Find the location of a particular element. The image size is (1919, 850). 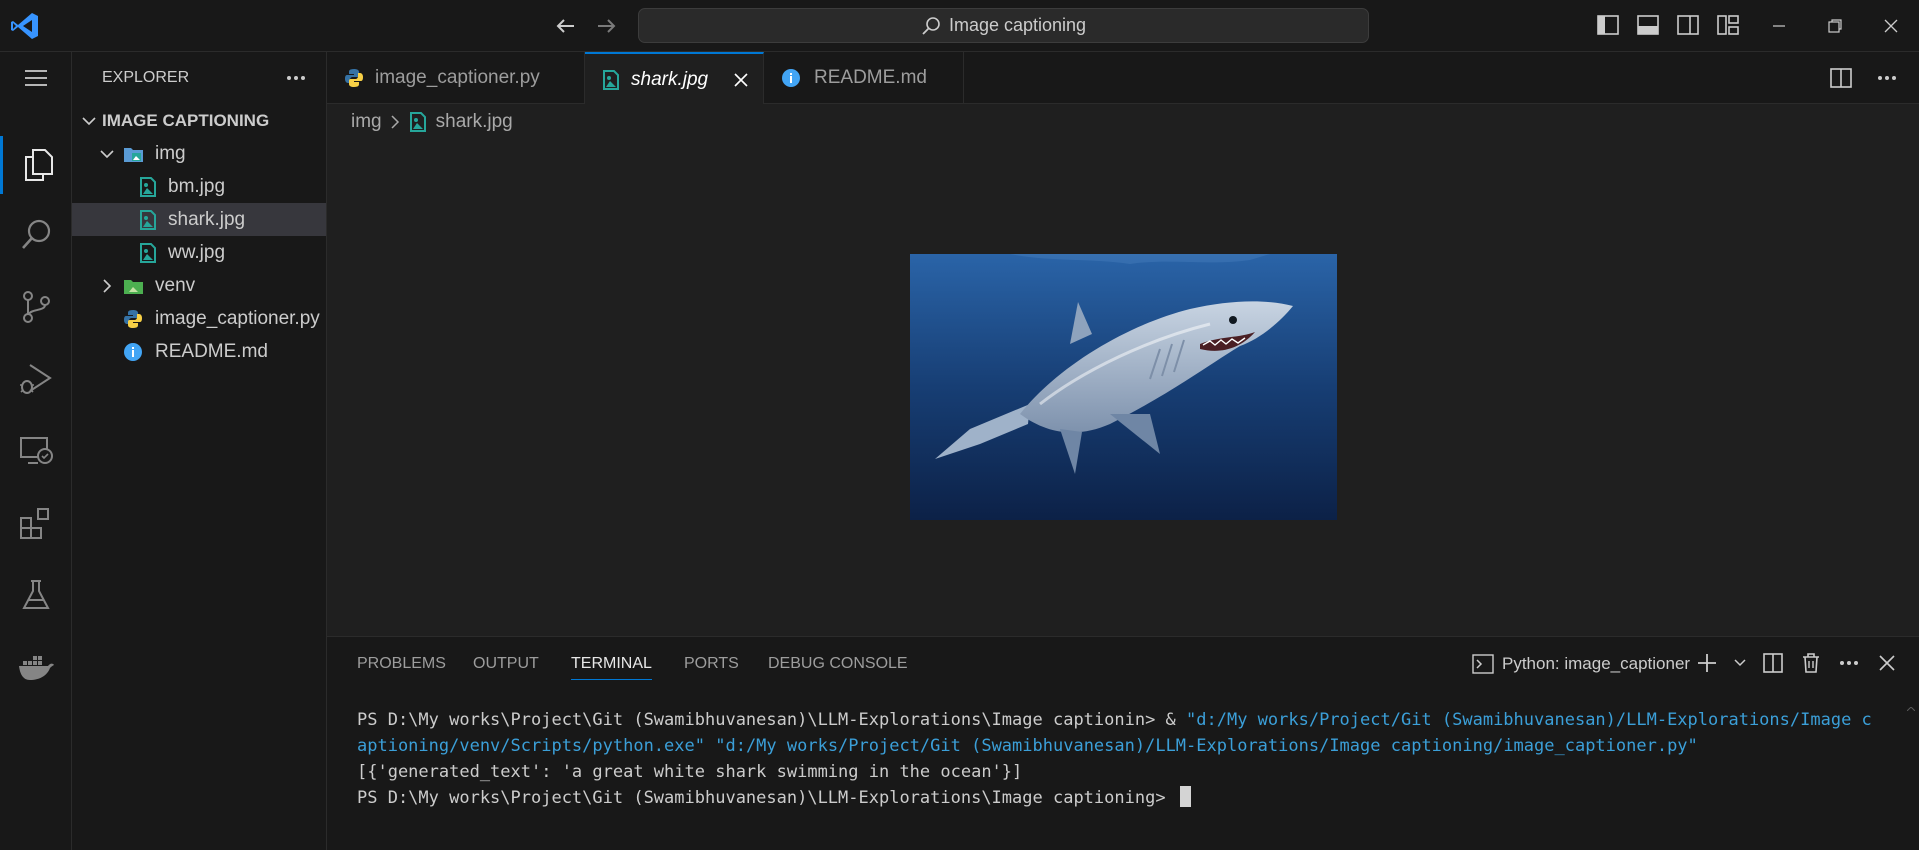

close-window-icon is located at coordinates (1891, 26).